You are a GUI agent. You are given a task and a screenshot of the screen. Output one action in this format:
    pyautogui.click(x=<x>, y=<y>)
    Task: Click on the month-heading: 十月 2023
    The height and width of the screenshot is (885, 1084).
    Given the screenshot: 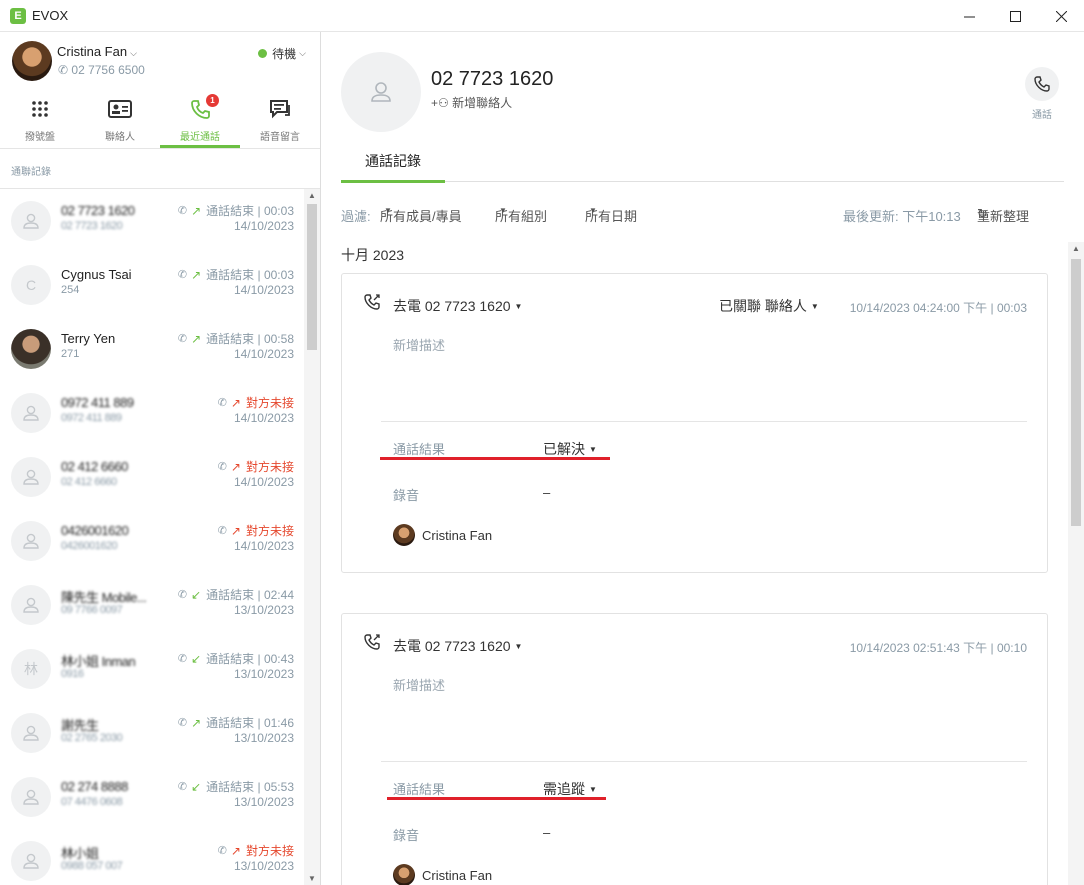 What is the action you would take?
    pyautogui.click(x=373, y=255)
    